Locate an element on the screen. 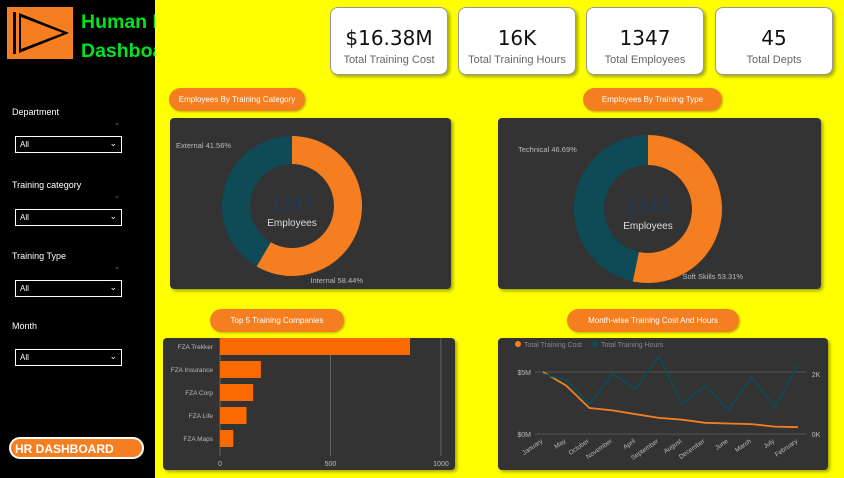  month-filter-select: All ⌄ is located at coordinates (68, 357).